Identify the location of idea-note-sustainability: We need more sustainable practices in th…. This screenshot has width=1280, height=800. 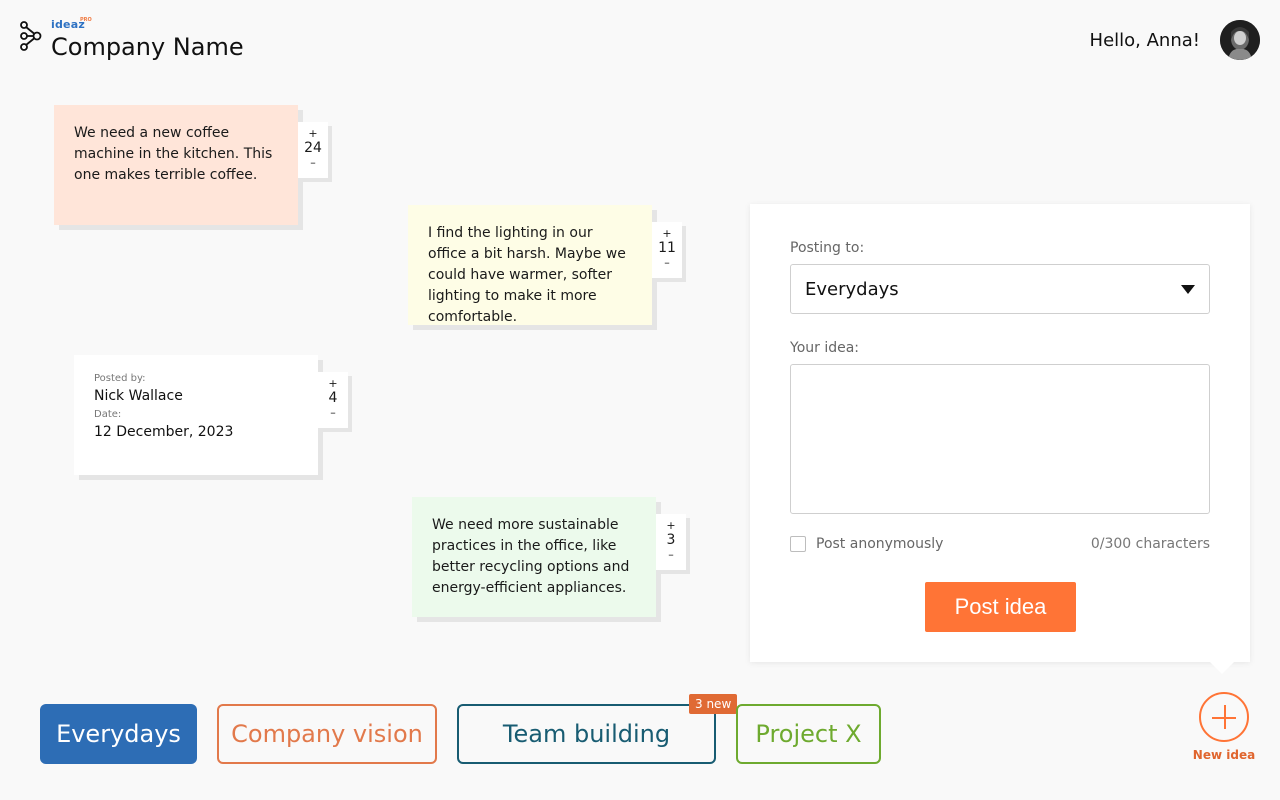
(534, 557).